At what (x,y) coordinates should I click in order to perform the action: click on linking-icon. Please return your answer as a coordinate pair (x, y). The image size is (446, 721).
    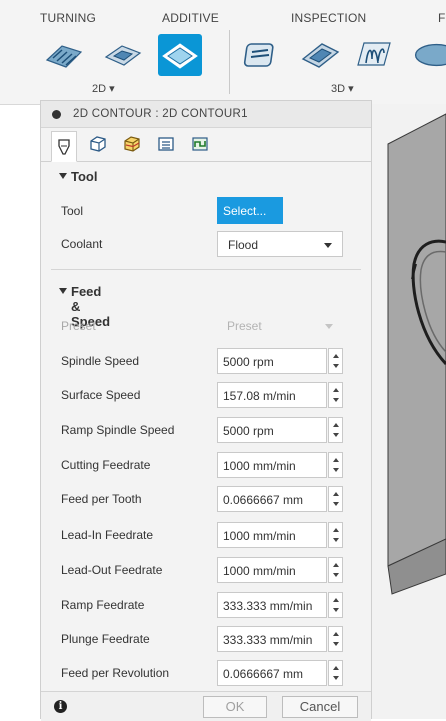
    Looking at the image, I should click on (200, 144).